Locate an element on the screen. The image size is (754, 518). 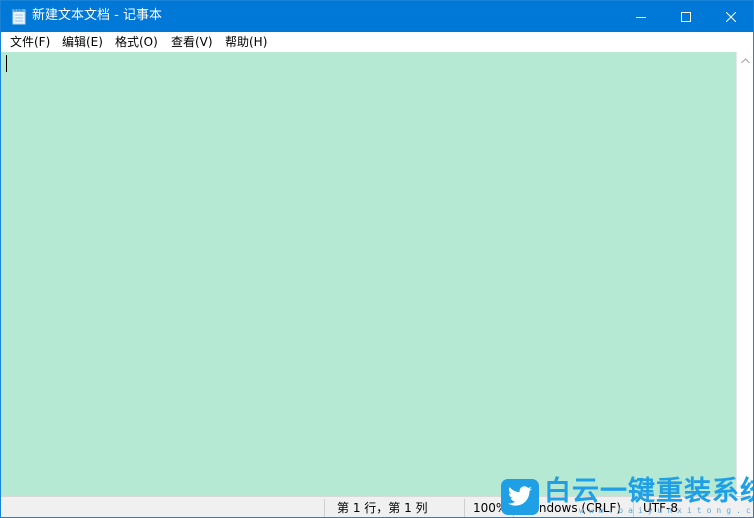
minimize-button is located at coordinates (640, 16).